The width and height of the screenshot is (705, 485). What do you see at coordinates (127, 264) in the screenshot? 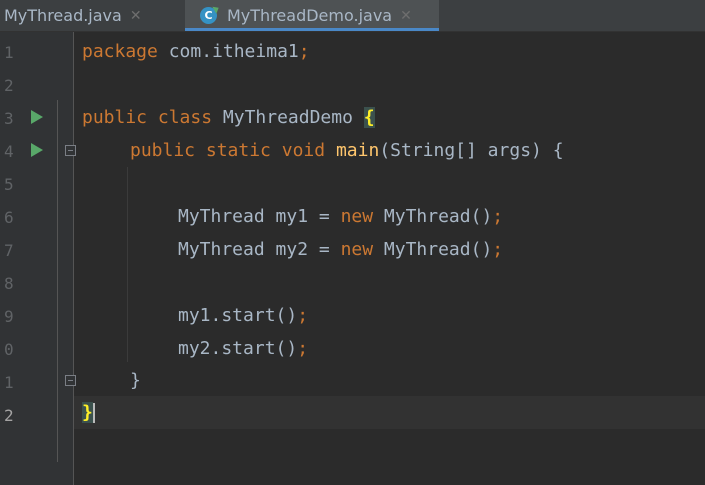
I see `indent-guide` at bounding box center [127, 264].